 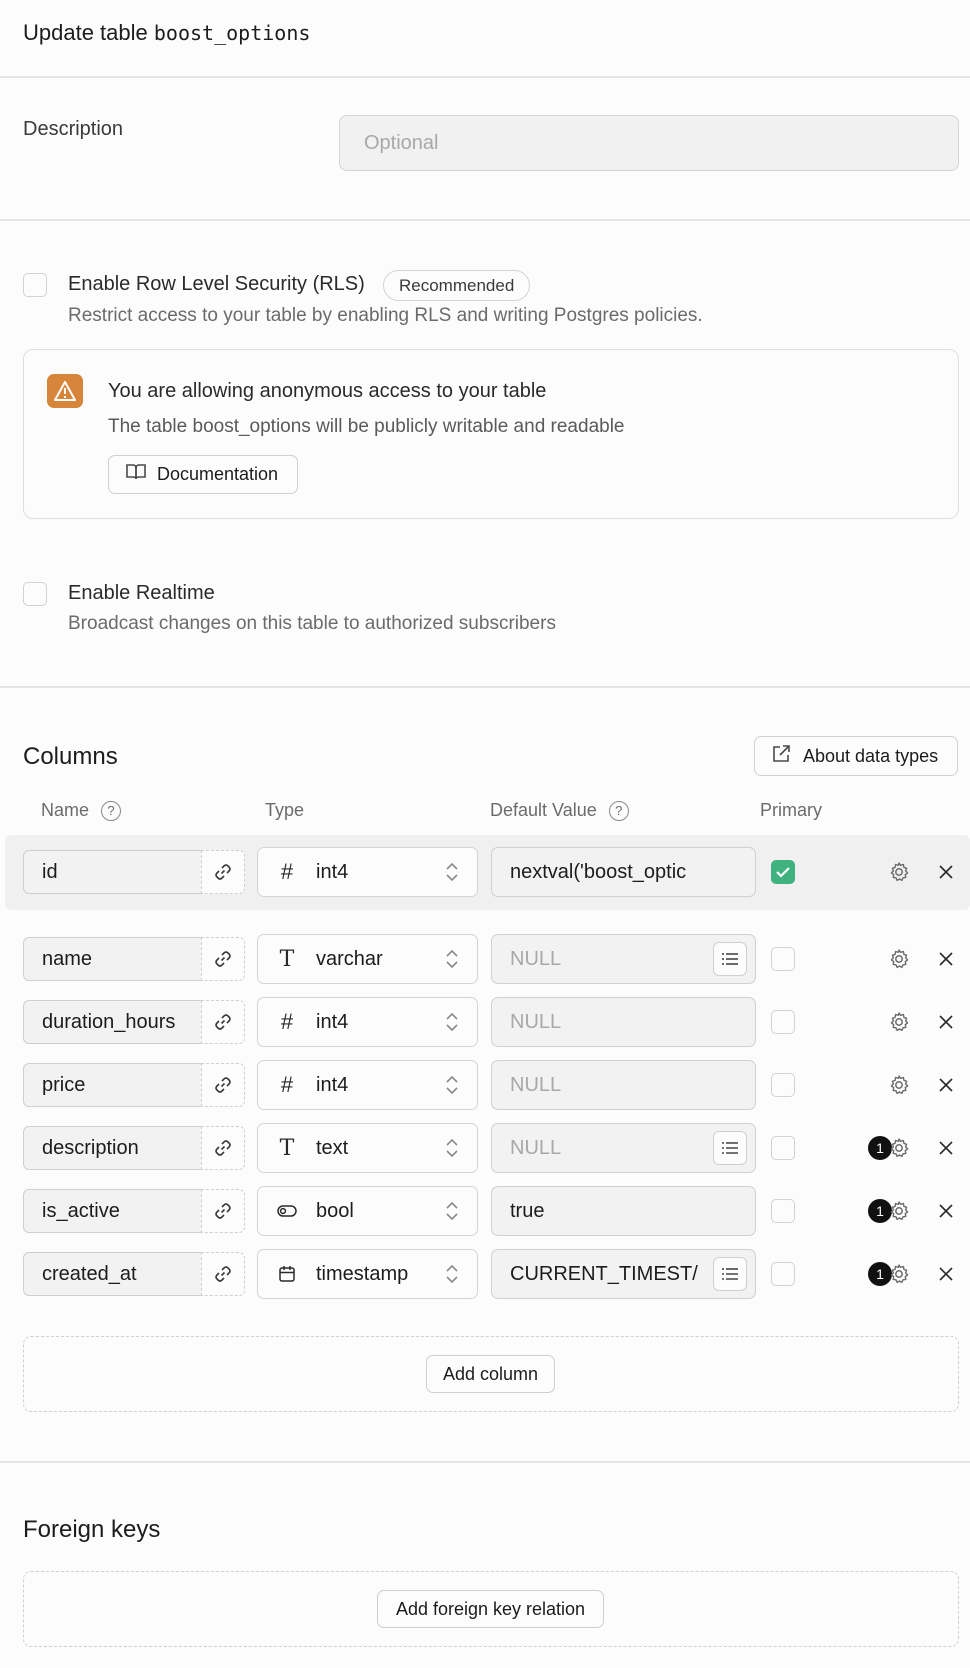 What do you see at coordinates (35, 285) in the screenshot?
I see `rls-checkbox` at bounding box center [35, 285].